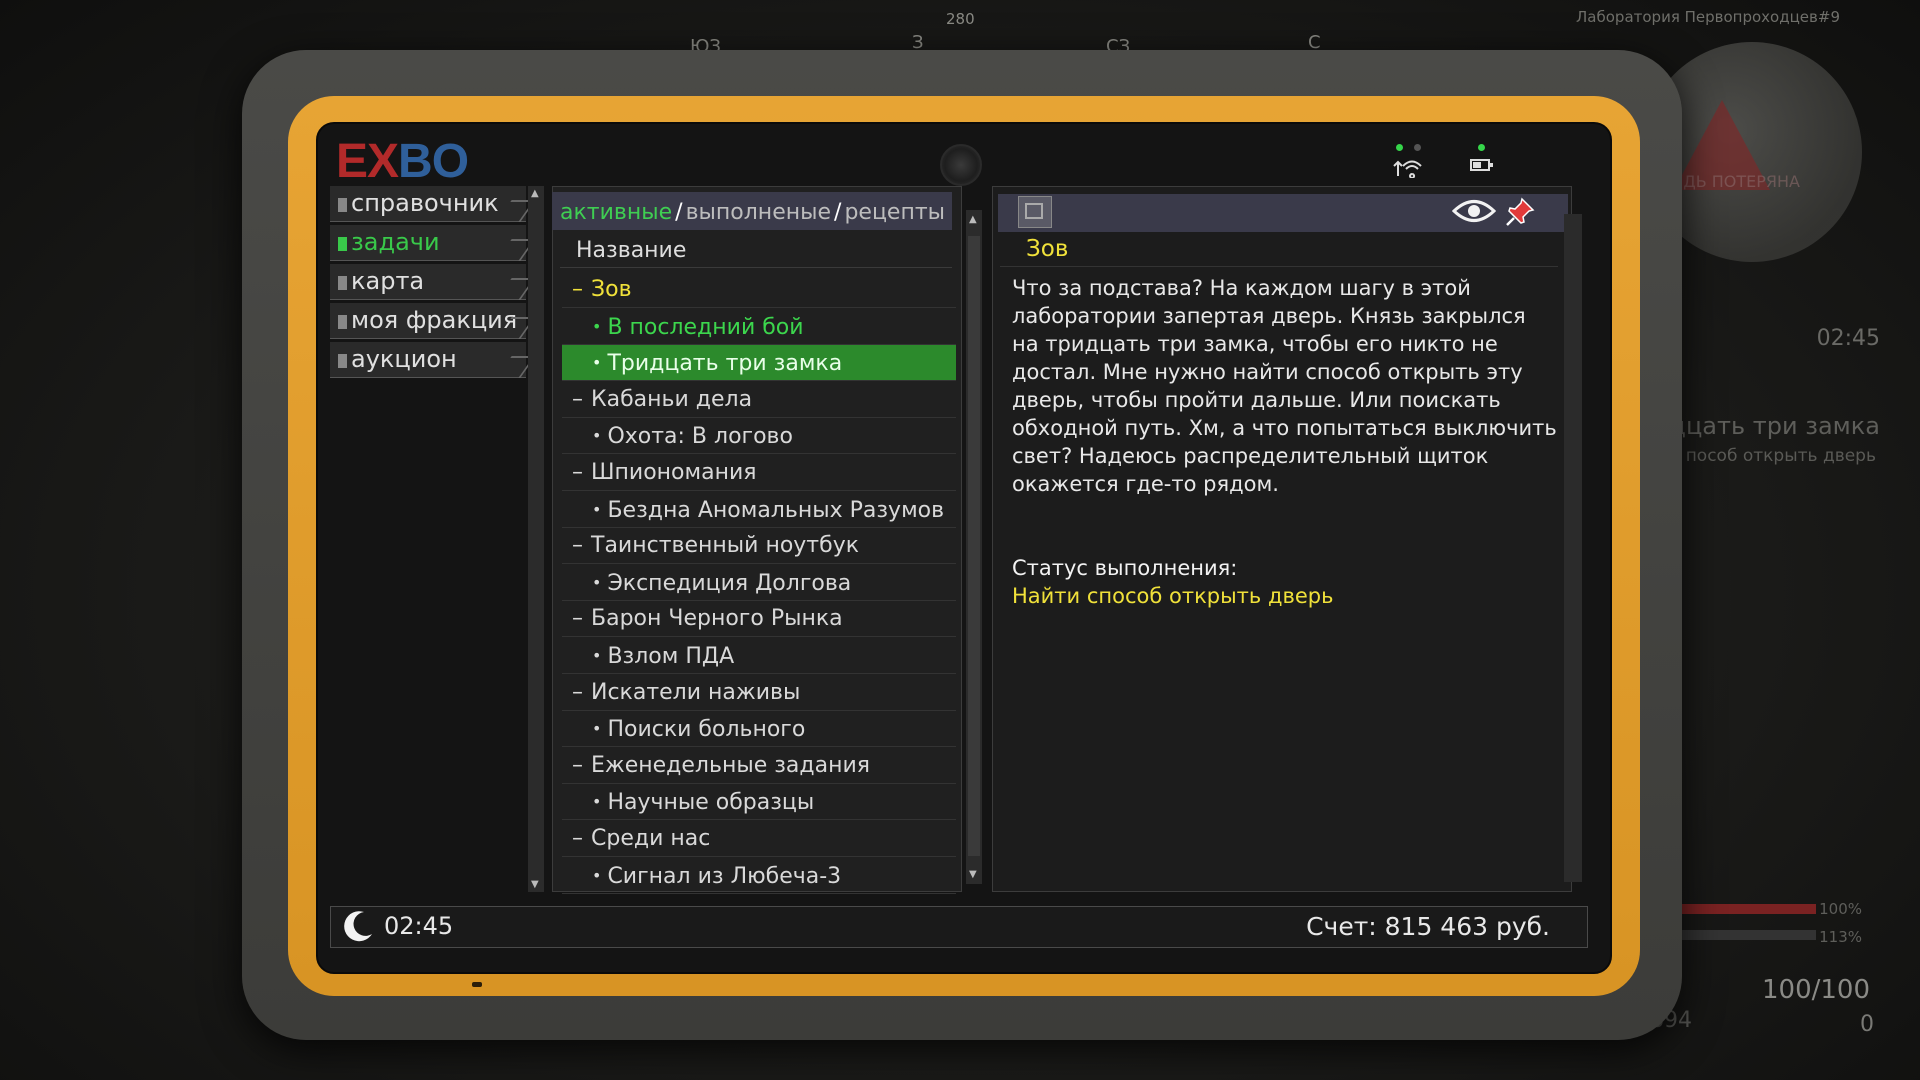  I want to click on divider, so click(1279, 266).